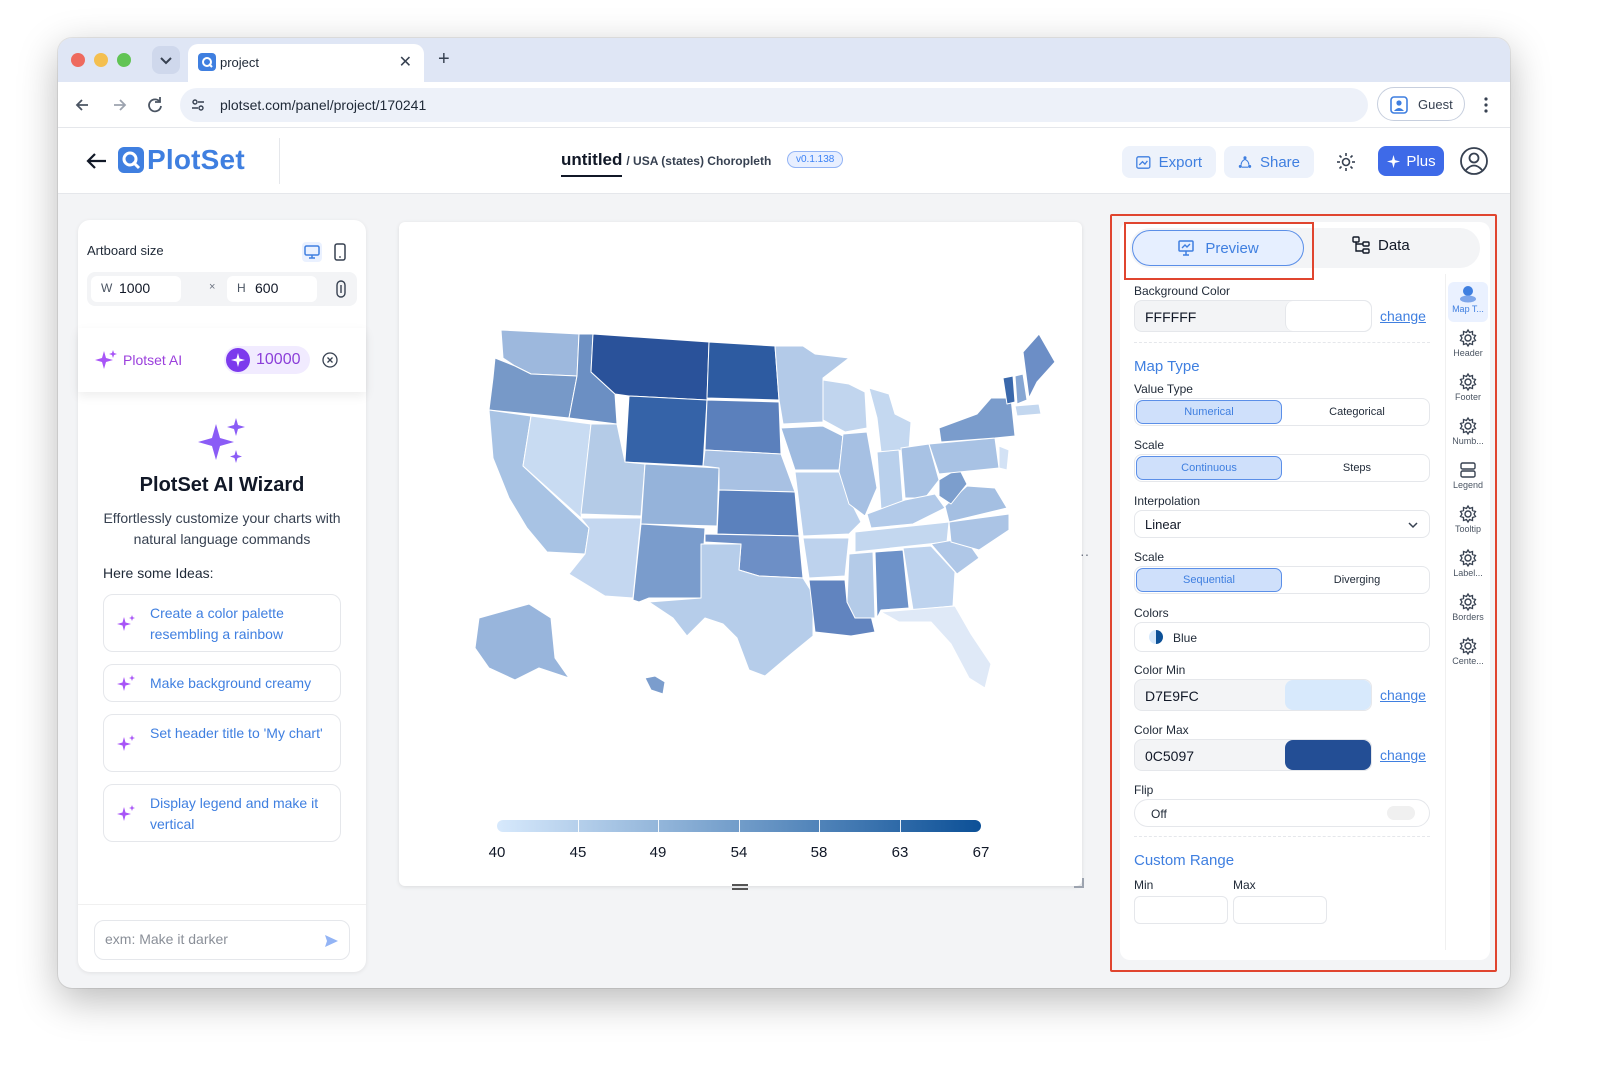 The height and width of the screenshot is (1086, 1600). Describe the element at coordinates (845, 406) in the screenshot. I see `state-wisconsin` at that location.